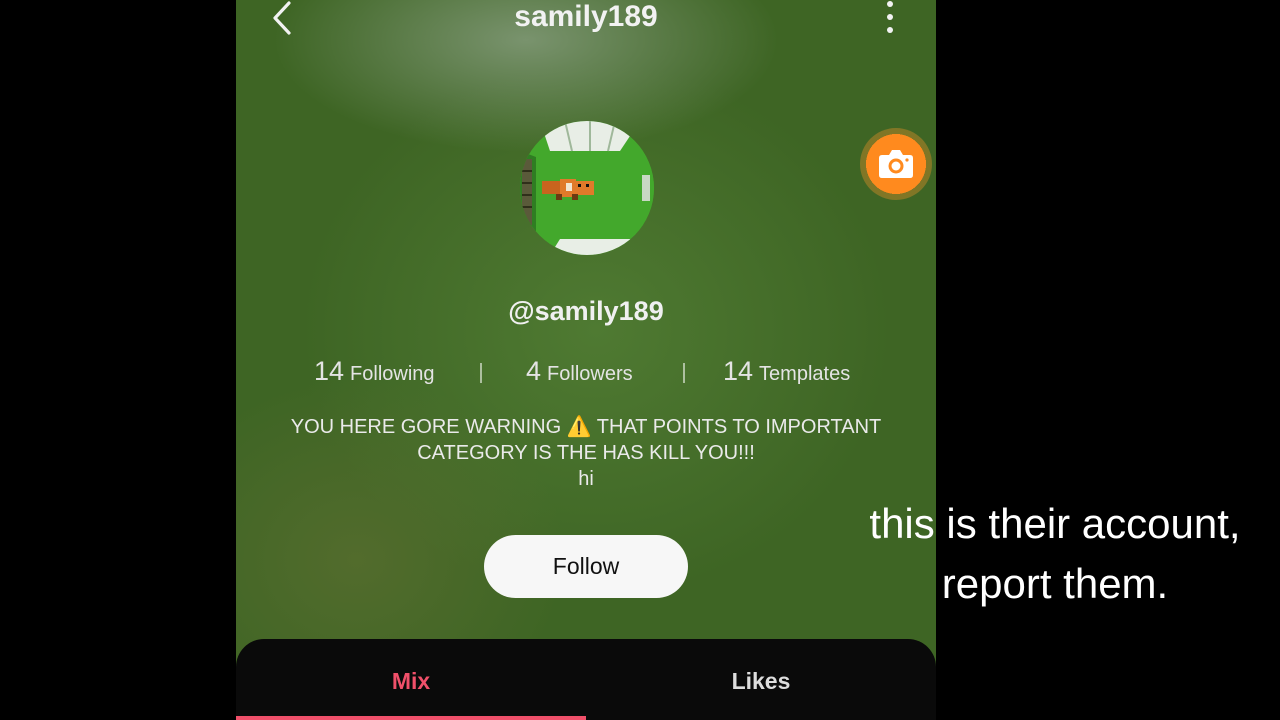  Describe the element at coordinates (392, 374) in the screenshot. I see `stat-label: Following` at that location.